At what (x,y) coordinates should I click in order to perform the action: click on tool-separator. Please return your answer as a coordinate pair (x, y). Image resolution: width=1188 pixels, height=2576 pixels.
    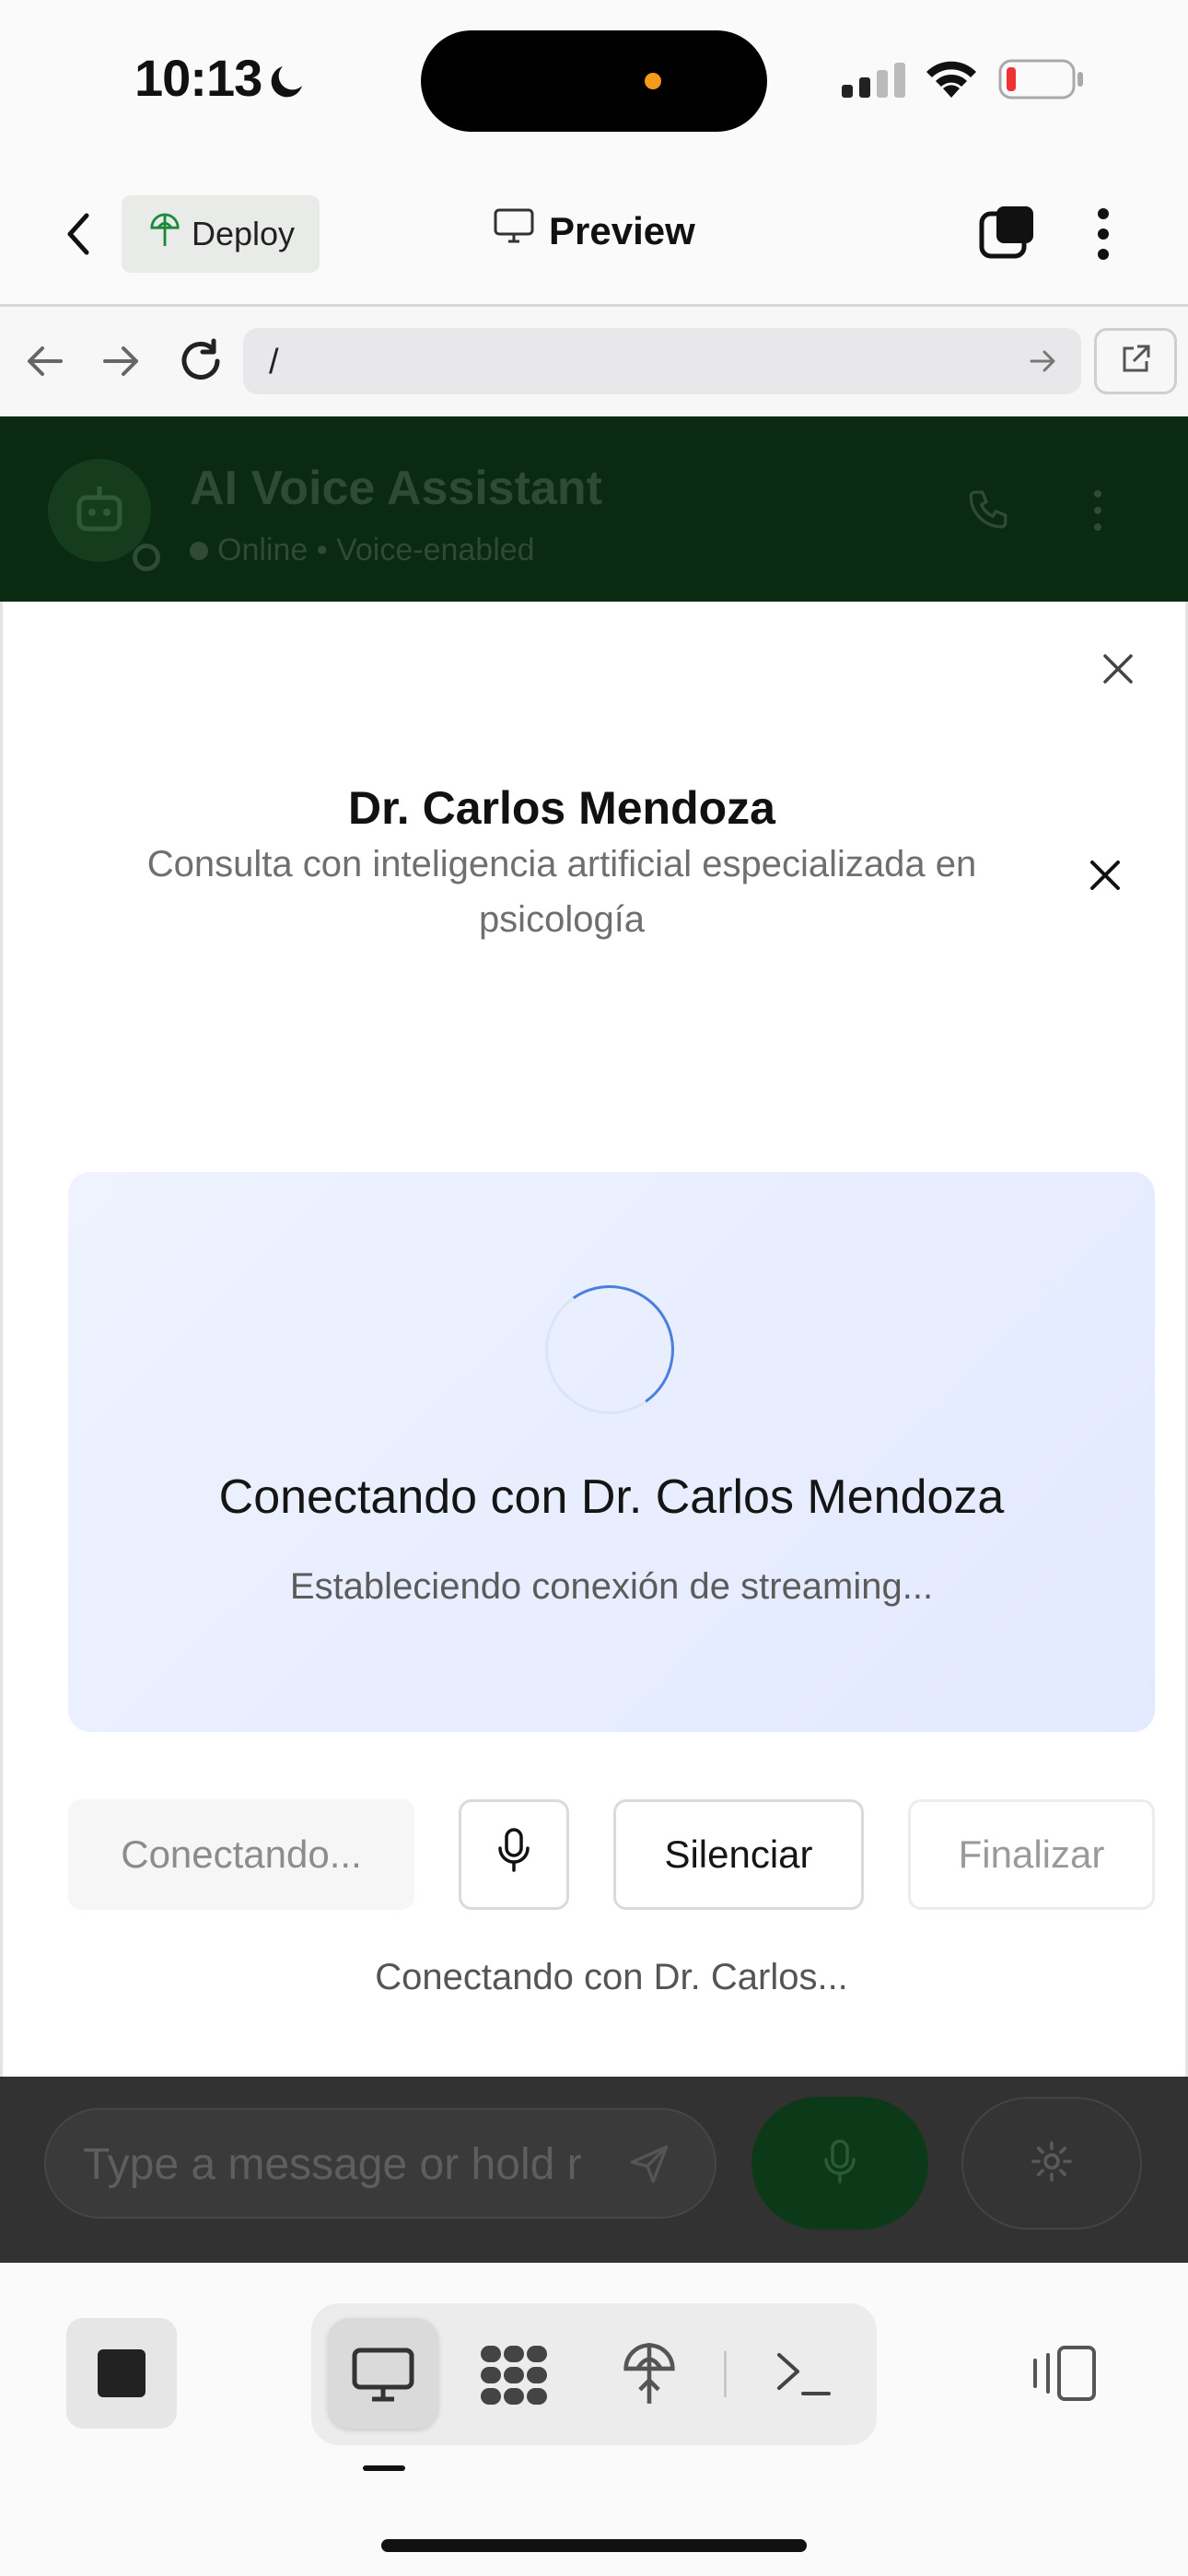
    Looking at the image, I should click on (725, 2374).